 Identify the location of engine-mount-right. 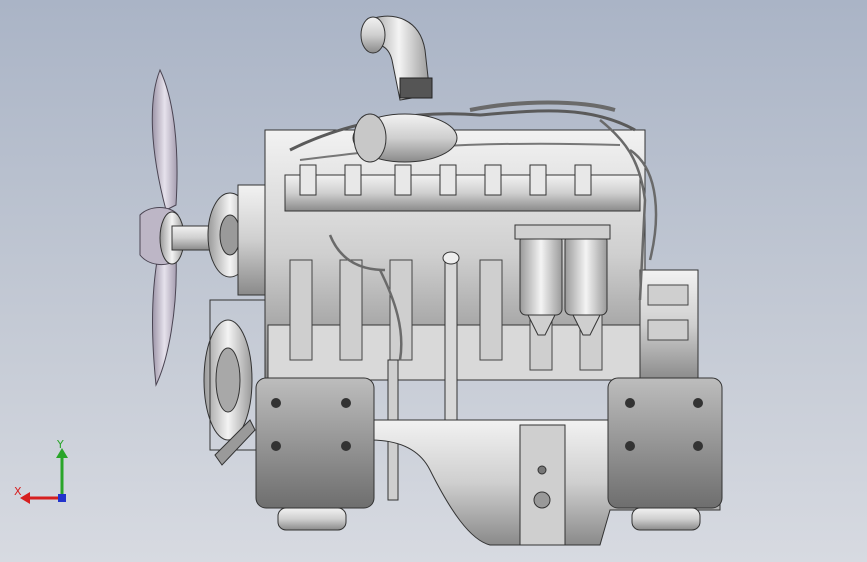
(665, 454).